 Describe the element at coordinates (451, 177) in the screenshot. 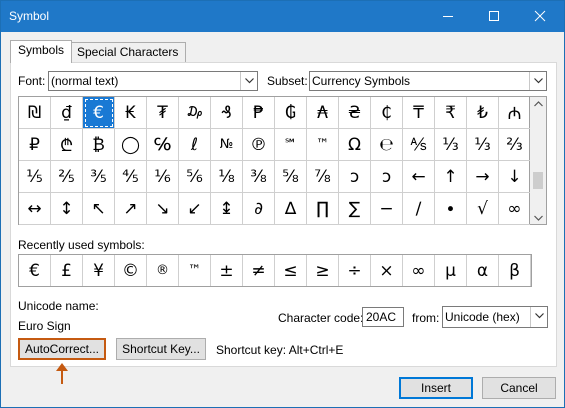

I see `symbol-cell: ↑` at that location.